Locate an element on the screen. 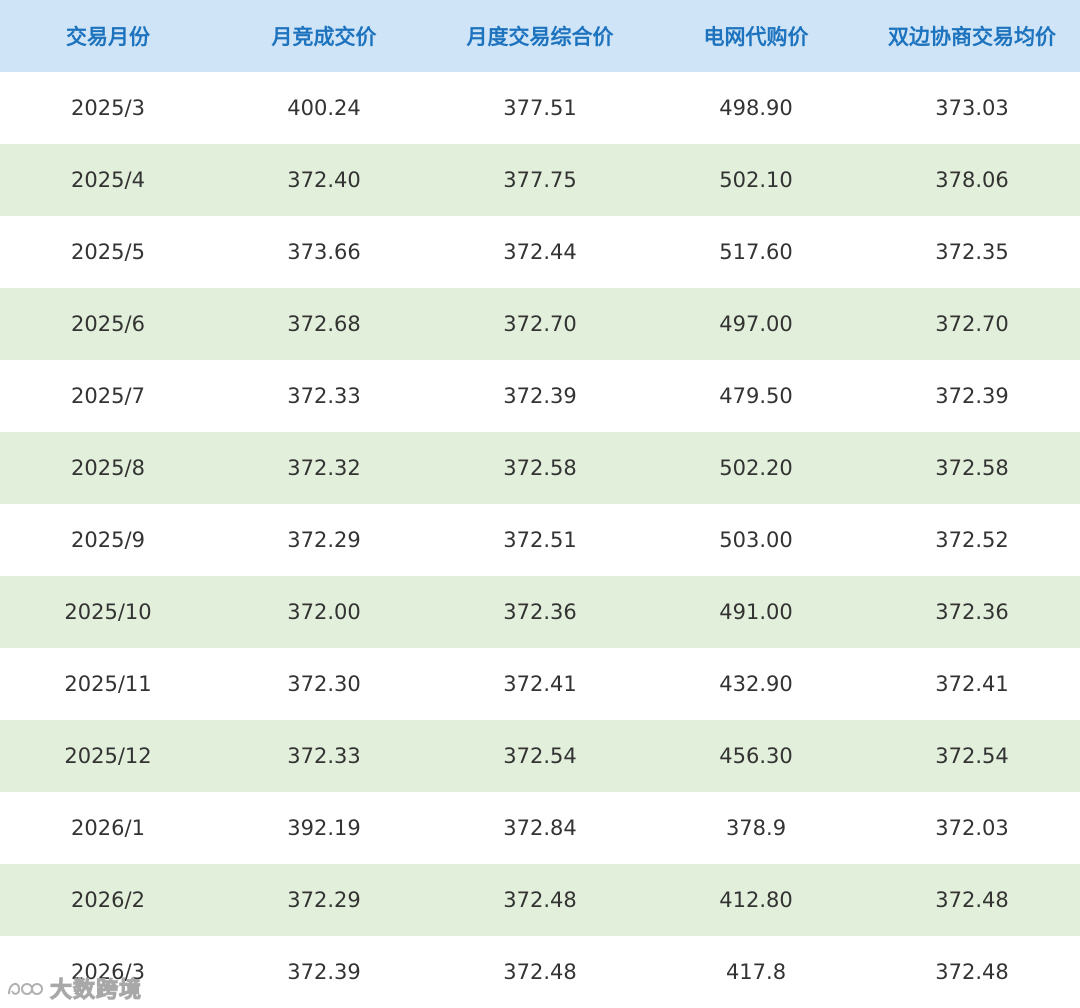  cell-monthly-bid-price: 372.68 is located at coordinates (324, 324).